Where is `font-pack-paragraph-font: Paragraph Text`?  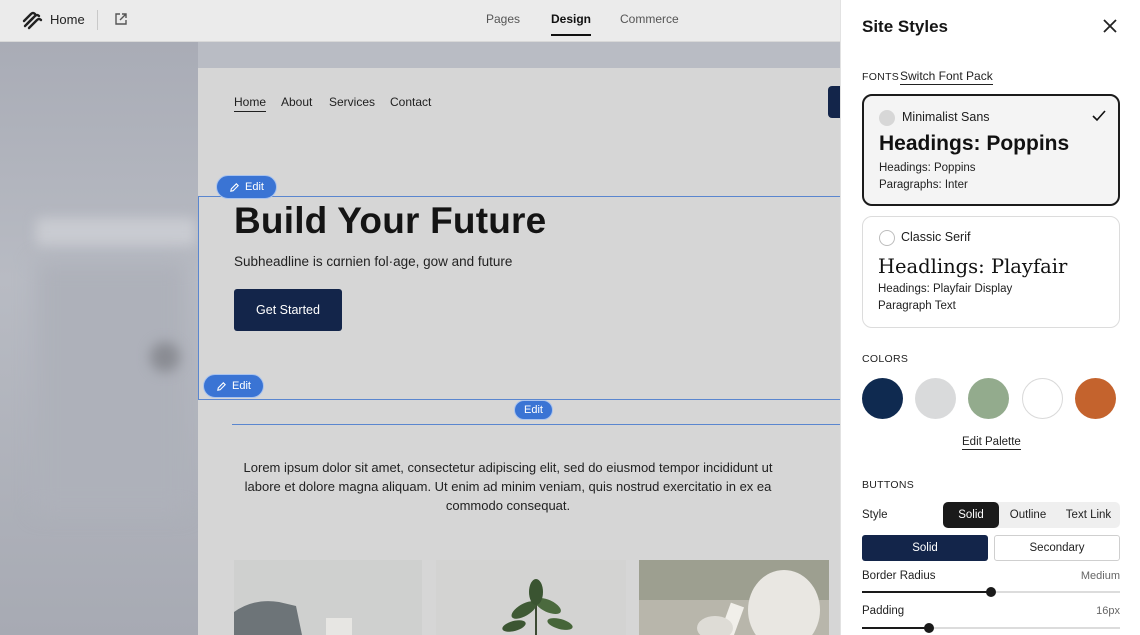
font-pack-paragraph-font: Paragraph Text is located at coordinates (917, 306).